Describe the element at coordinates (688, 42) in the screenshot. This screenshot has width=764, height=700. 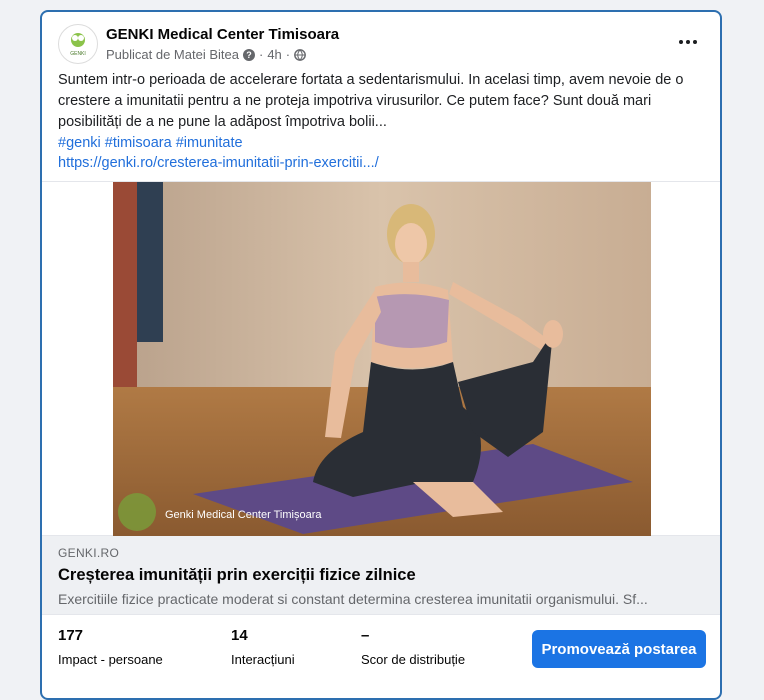
I see `more-options-button` at that location.